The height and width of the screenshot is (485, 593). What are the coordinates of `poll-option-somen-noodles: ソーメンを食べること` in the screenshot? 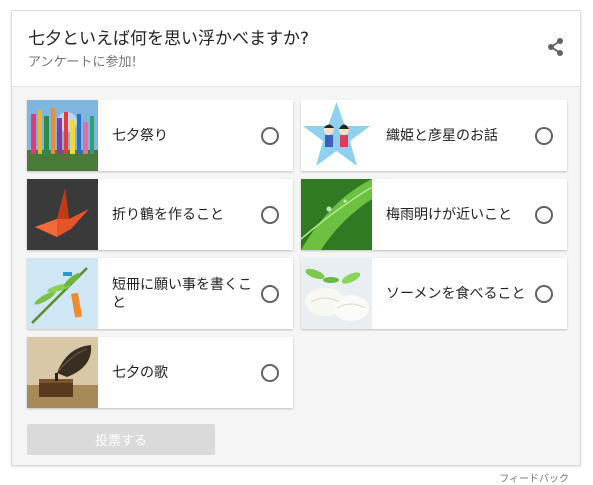 It's located at (434, 293).